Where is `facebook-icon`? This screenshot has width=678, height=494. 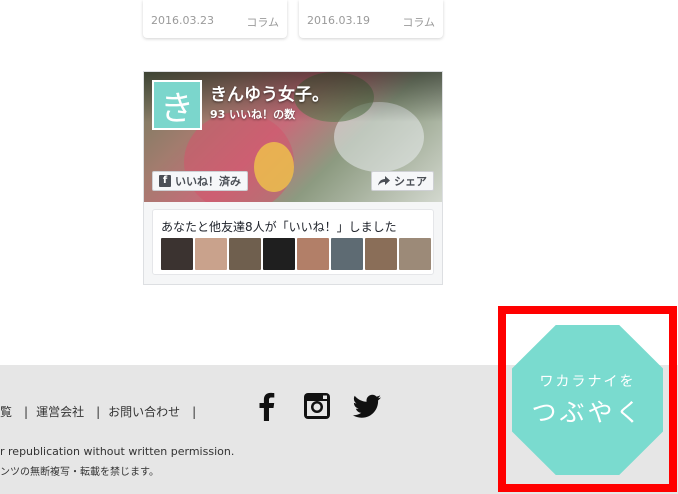
facebook-icon is located at coordinates (267, 406).